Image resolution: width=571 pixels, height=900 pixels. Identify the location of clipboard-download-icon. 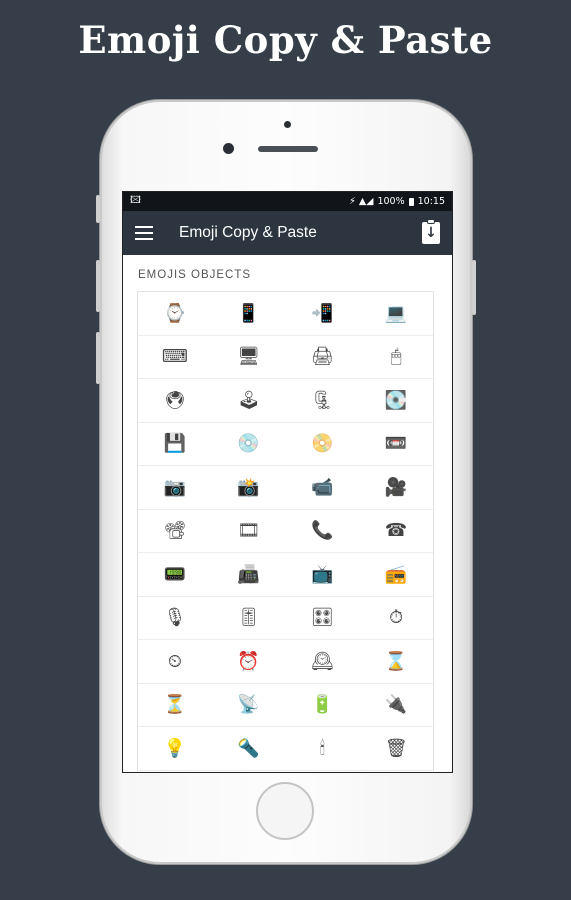
(431, 231).